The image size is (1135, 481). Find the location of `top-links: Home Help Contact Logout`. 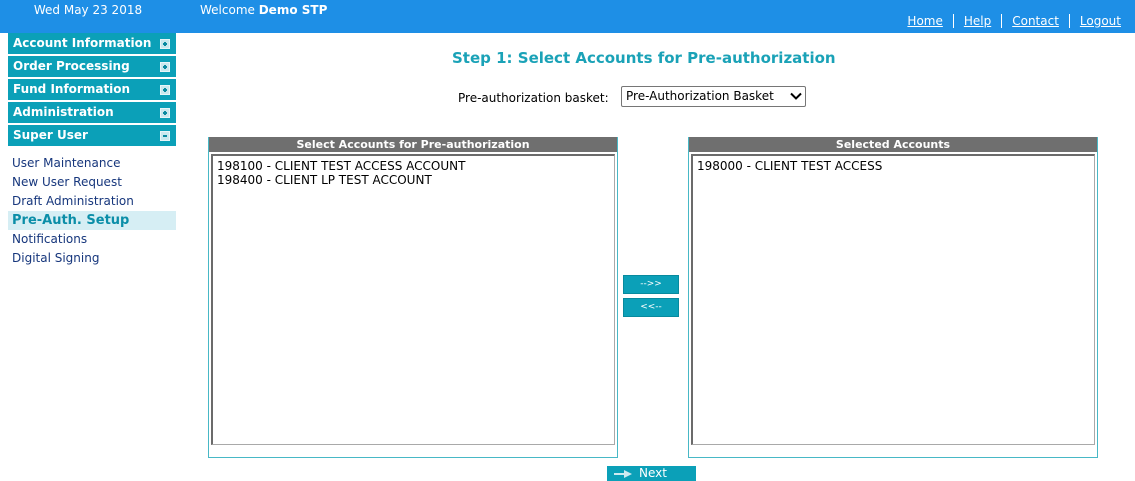

top-links: Home Help Contact Logout is located at coordinates (1014, 21).